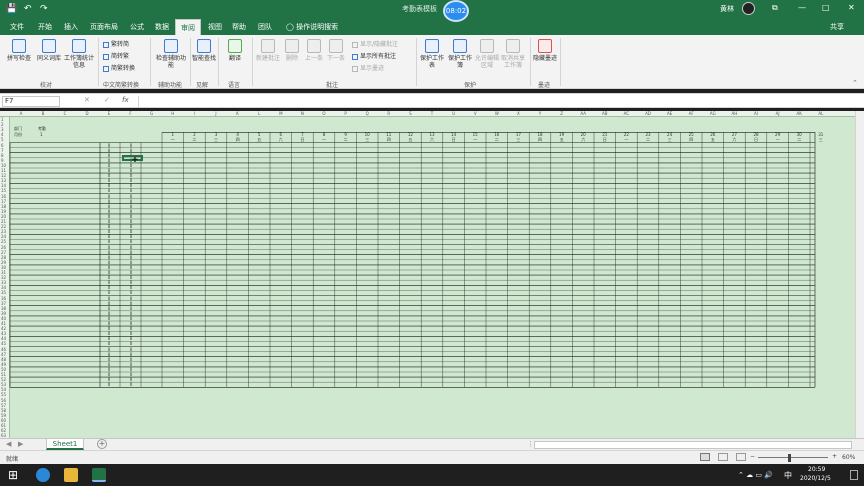 This screenshot has width=864, height=486. Describe the element at coordinates (71, 27) in the screenshot. I see `tab-insert: 插入` at that location.